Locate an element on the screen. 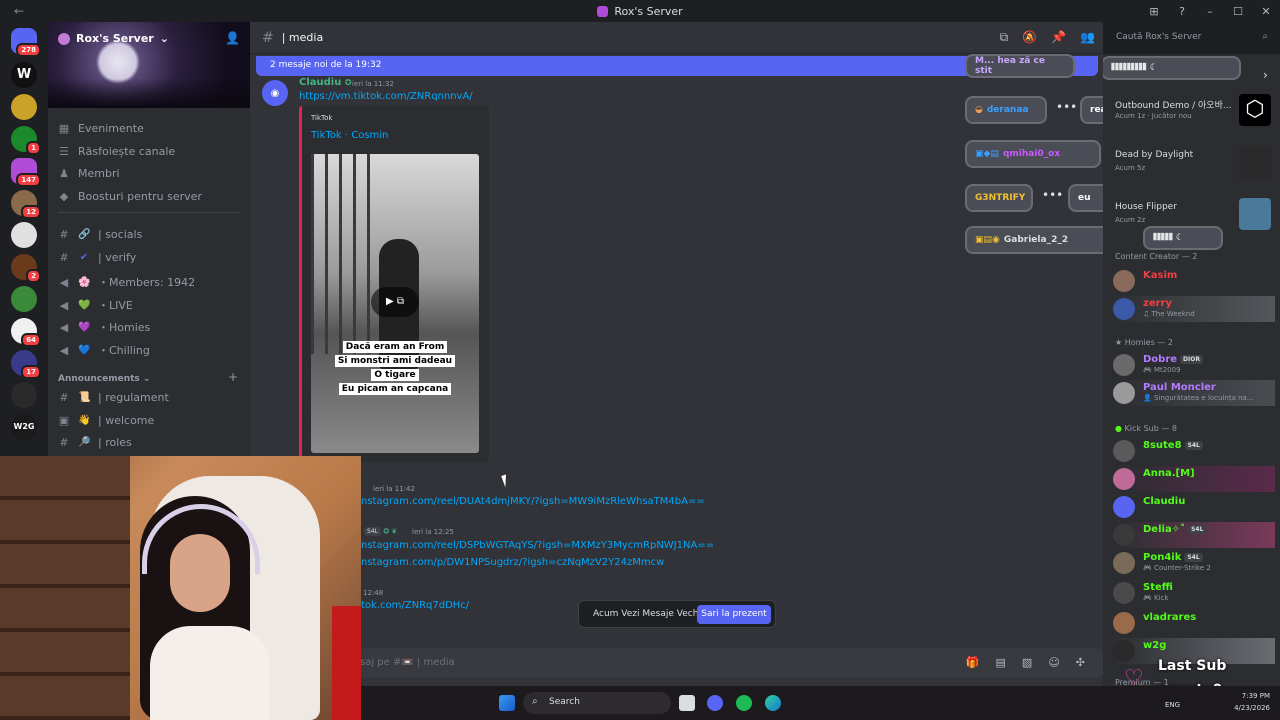 This screenshot has width=1280, height=720. voice-channel-live: ◀ 💚 ・LIVE is located at coordinates (95, 305).